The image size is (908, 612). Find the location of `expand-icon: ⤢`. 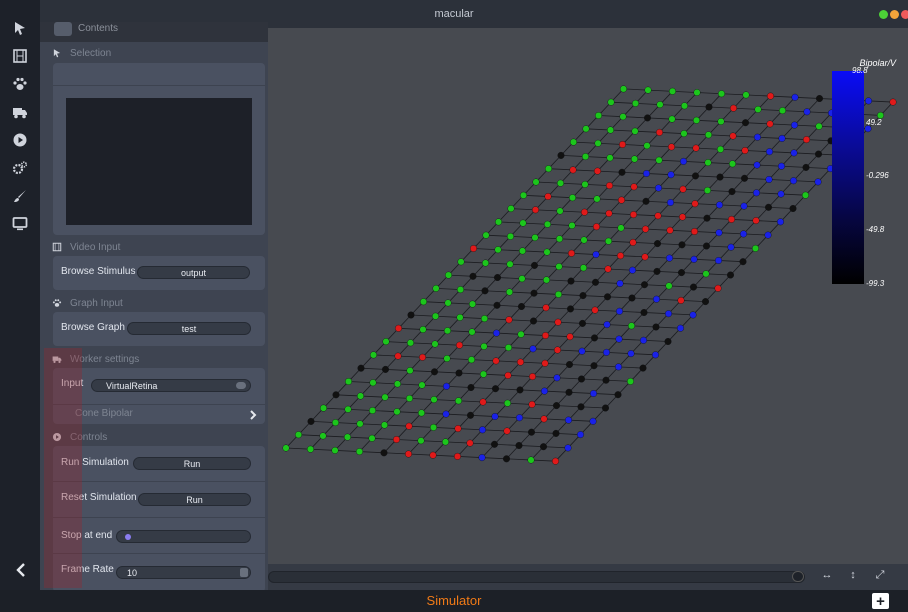

expand-icon: ⤢ is located at coordinates (880, 575).